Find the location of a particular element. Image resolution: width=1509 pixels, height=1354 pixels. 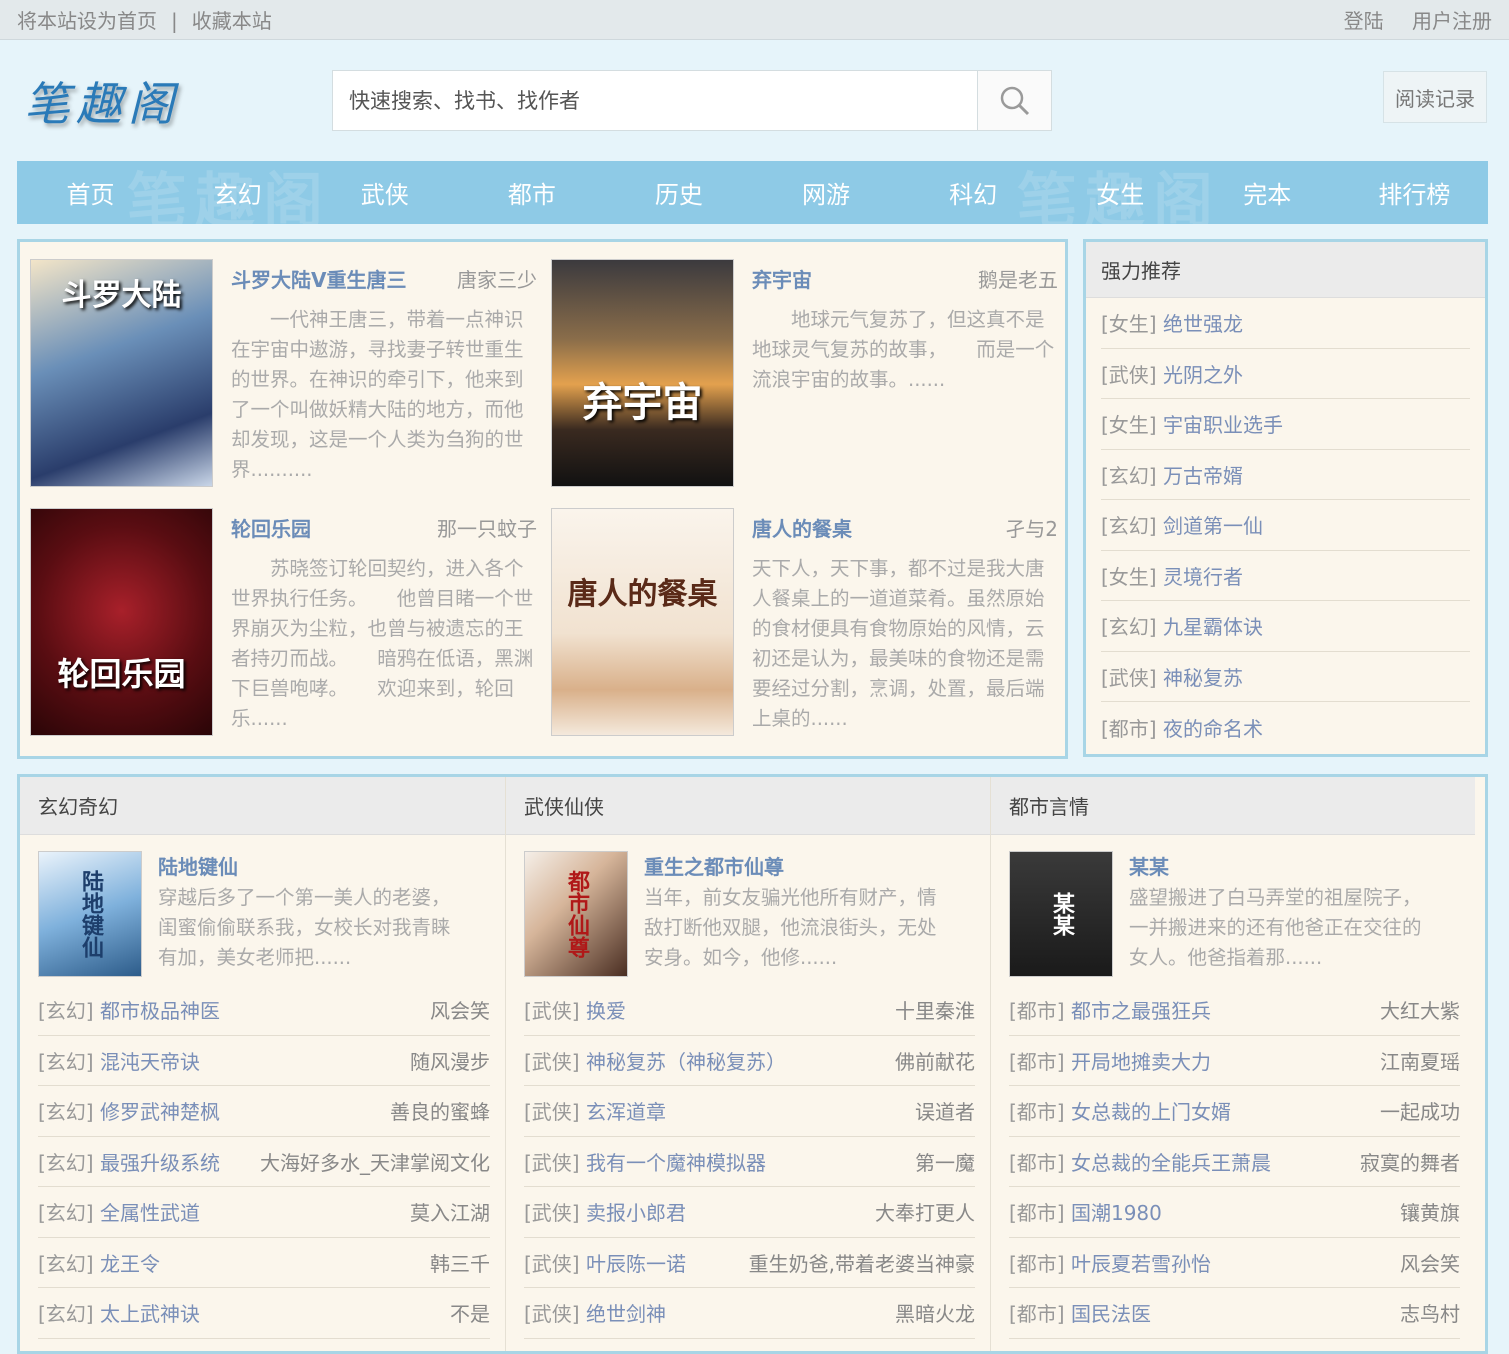

nav-item-dushi: 都市 is located at coordinates (531, 192).